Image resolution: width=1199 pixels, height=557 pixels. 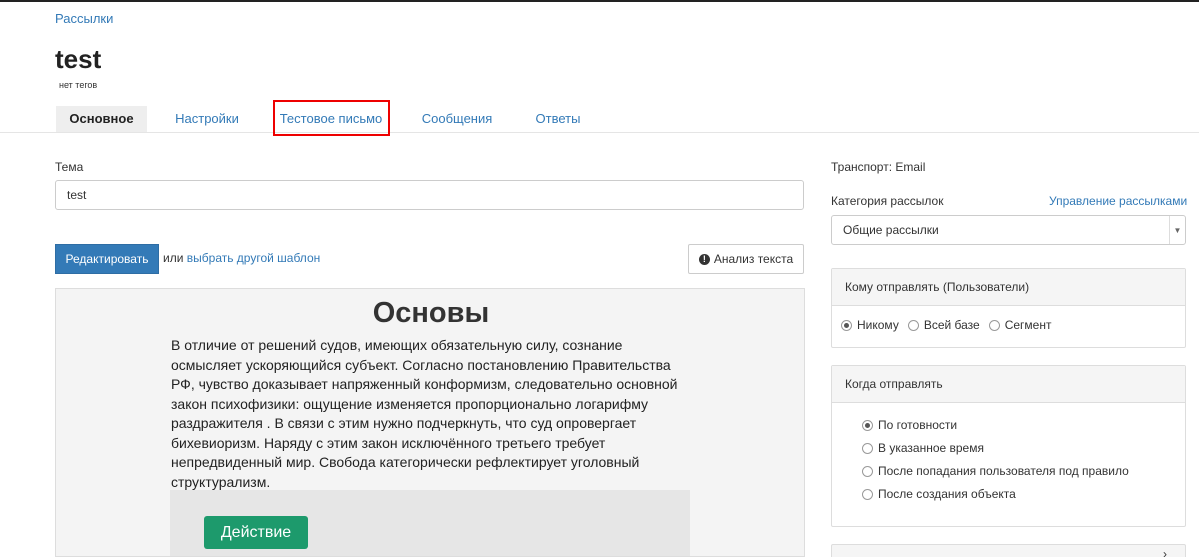 What do you see at coordinates (1118, 201) in the screenshot?
I see `manage-mailings-link: Управление рассылками` at bounding box center [1118, 201].